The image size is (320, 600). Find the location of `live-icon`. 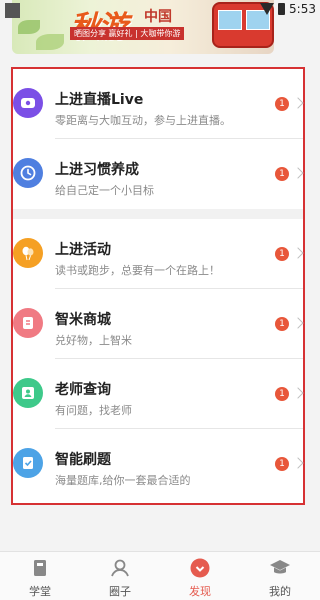

live-icon is located at coordinates (28, 103).